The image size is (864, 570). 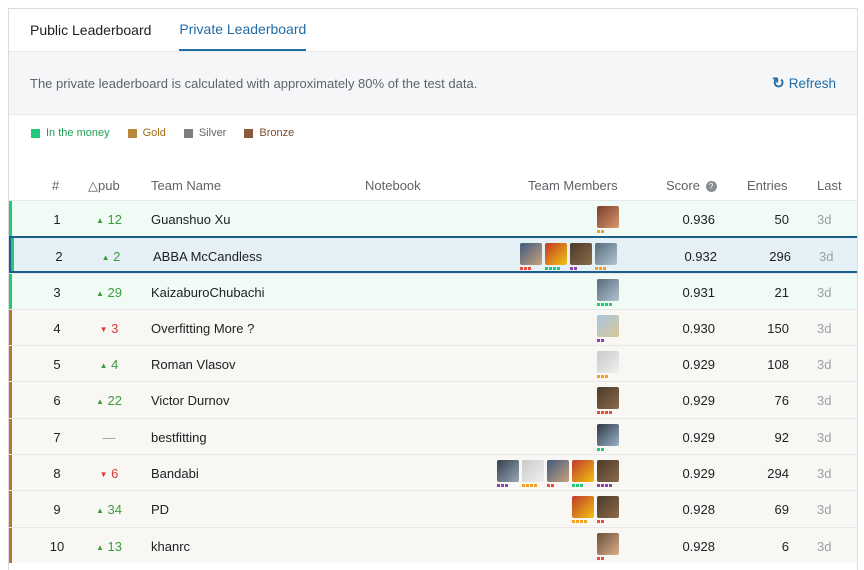 I want to click on team-name: Overfitting More ?, so click(x=202, y=328).